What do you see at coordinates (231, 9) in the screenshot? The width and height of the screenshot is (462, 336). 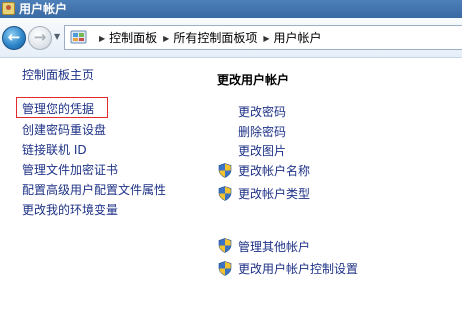 I see `window-title-bar: 用户帐户` at bounding box center [231, 9].